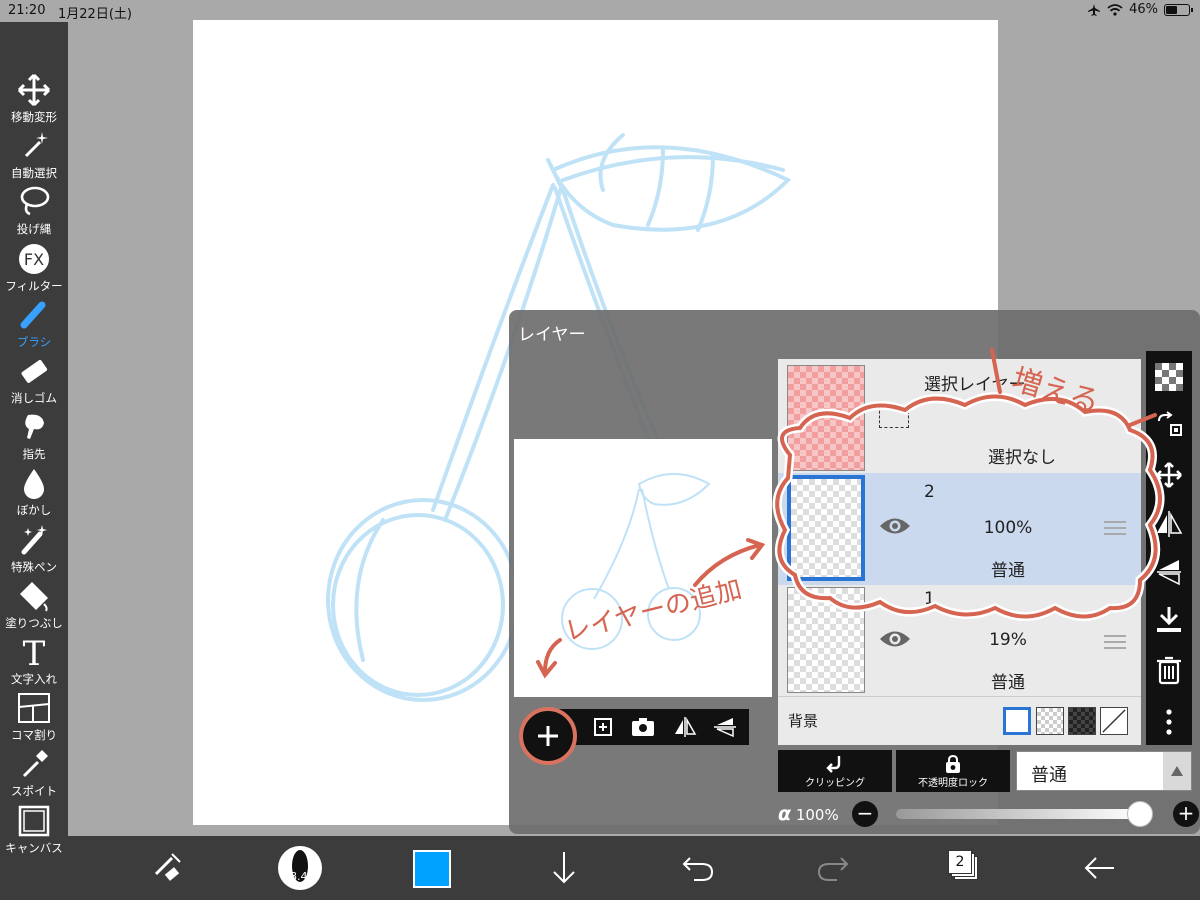  I want to click on tool-magic-wand: 自動選択, so click(34, 156).